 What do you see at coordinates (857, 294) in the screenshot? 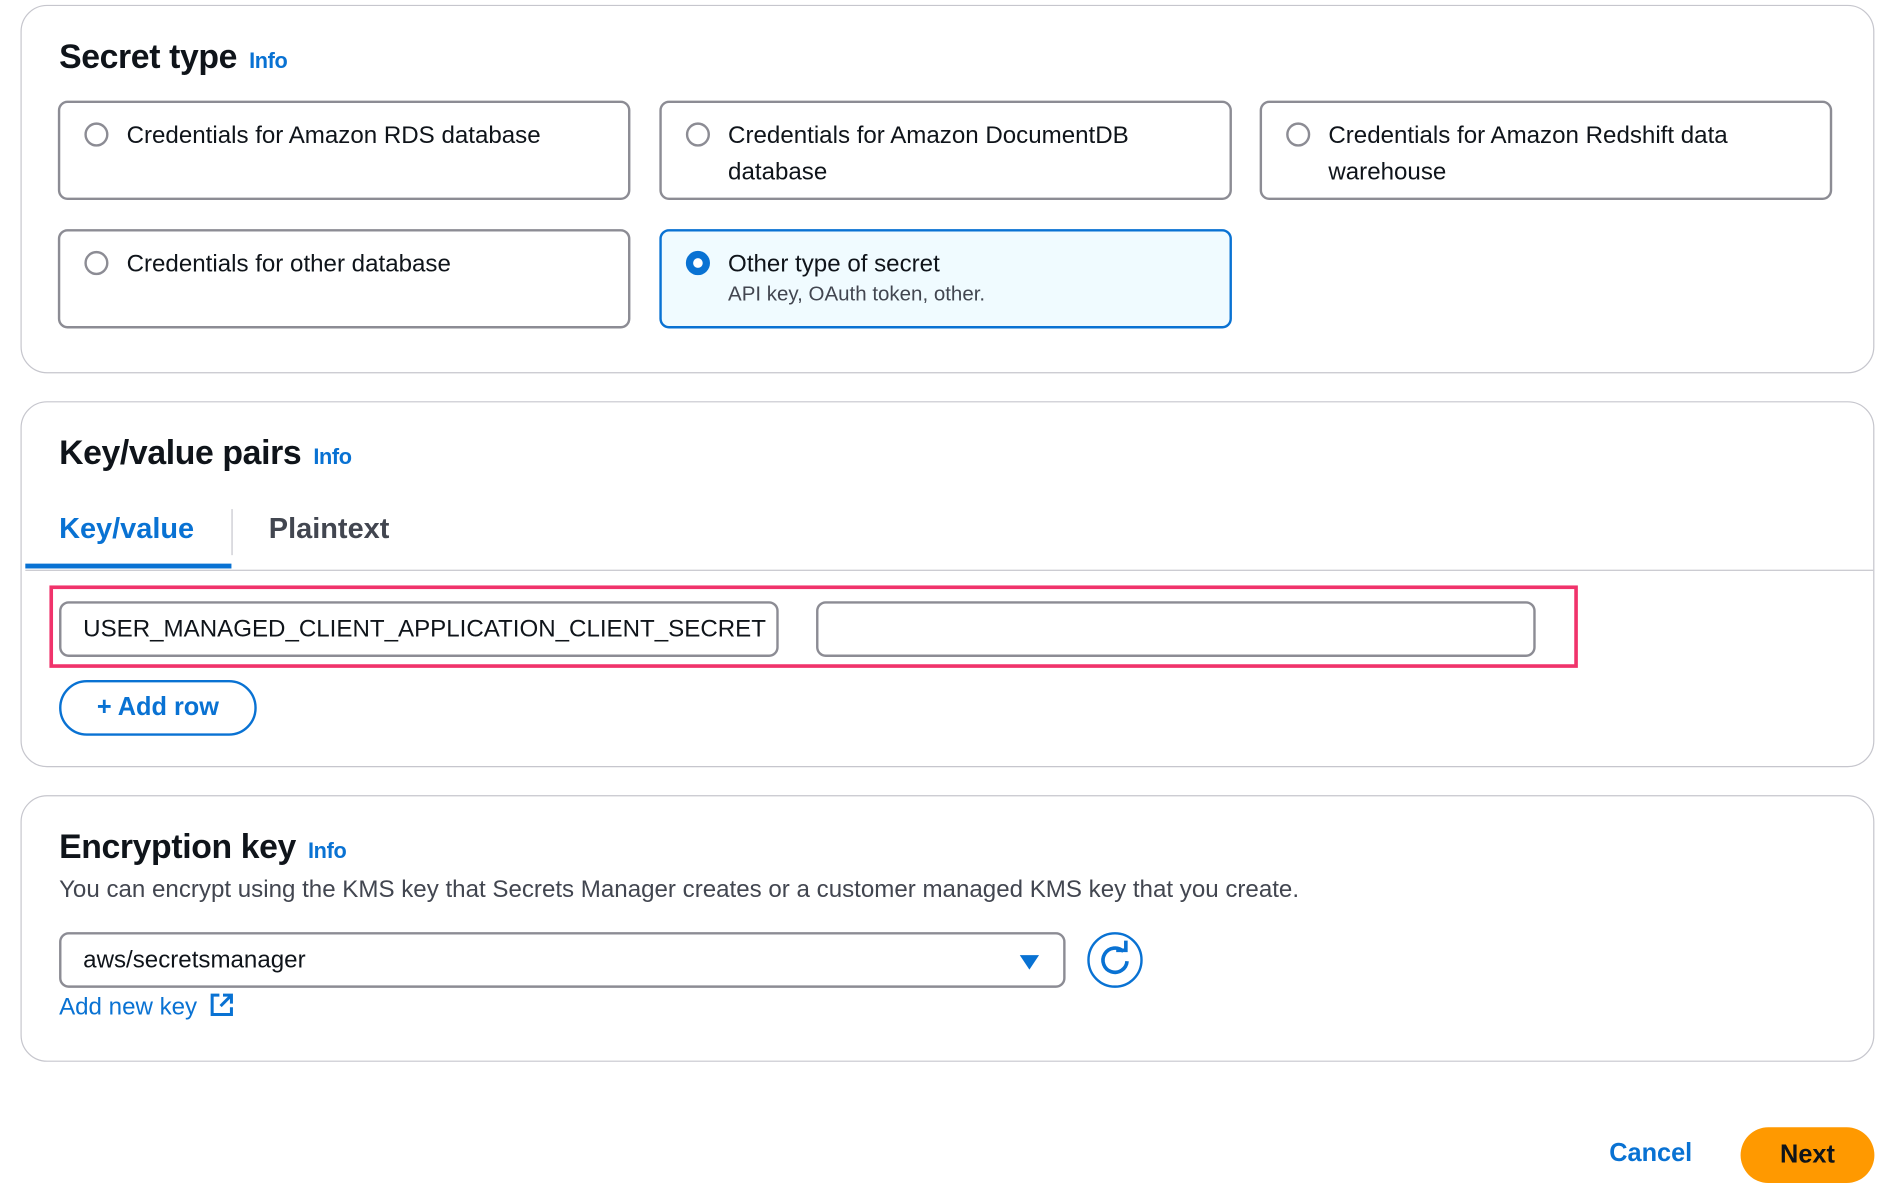
I see `option-description: API key, OAuth token, other.` at bounding box center [857, 294].